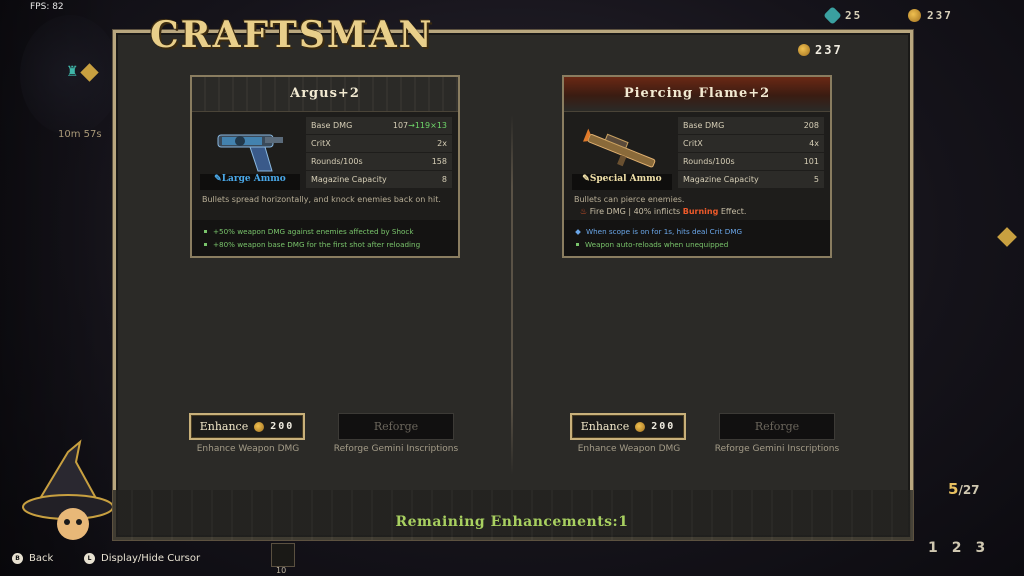 This screenshot has width=1024, height=576. Describe the element at coordinates (636, 211) in the screenshot. I see `fire-text: Fire DMG | 40% inflicts` at that location.